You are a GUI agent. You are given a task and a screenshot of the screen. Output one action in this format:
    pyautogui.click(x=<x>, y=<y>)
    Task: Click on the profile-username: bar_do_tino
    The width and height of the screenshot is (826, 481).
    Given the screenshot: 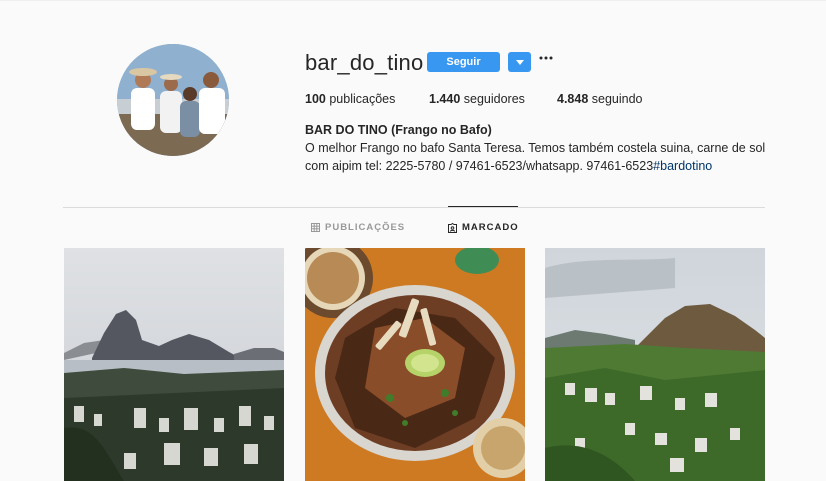 What is the action you would take?
    pyautogui.click(x=364, y=62)
    